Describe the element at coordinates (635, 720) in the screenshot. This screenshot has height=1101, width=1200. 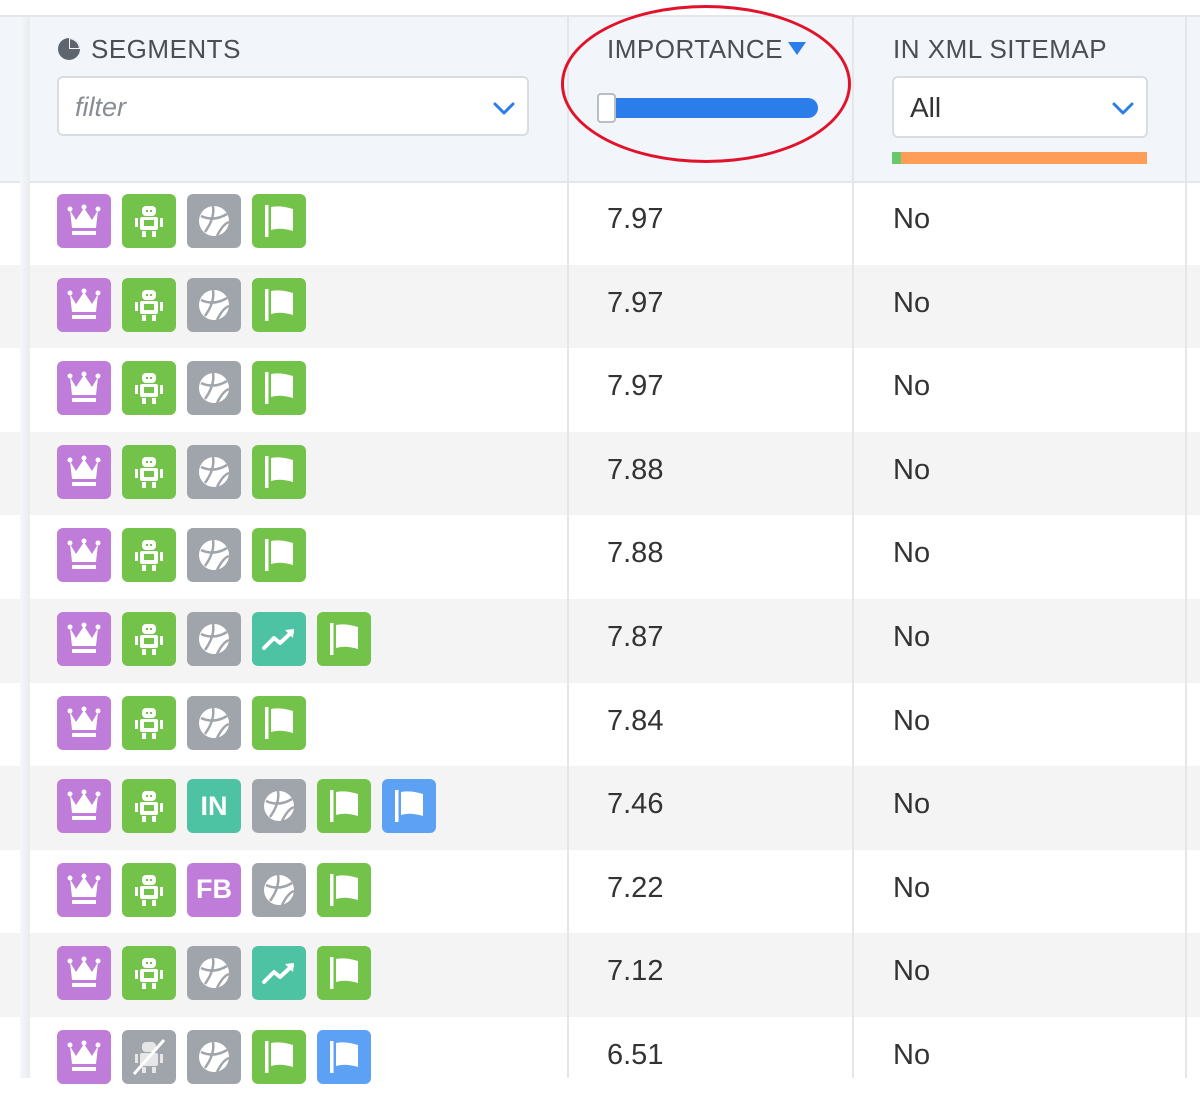
I see `importance-cell: 7.84` at that location.